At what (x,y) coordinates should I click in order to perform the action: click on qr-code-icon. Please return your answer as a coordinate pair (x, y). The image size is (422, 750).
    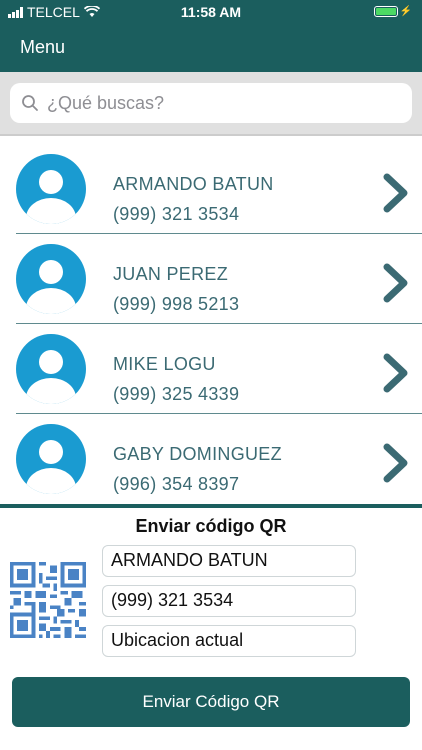
    Looking at the image, I should click on (48, 600).